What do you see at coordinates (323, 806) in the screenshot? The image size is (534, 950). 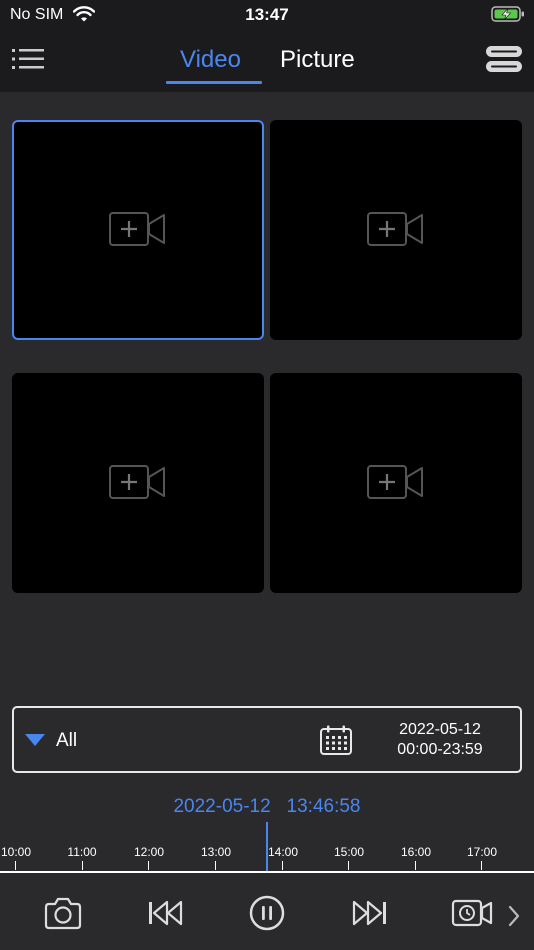 I see `playback-time: 13:46:58` at bounding box center [323, 806].